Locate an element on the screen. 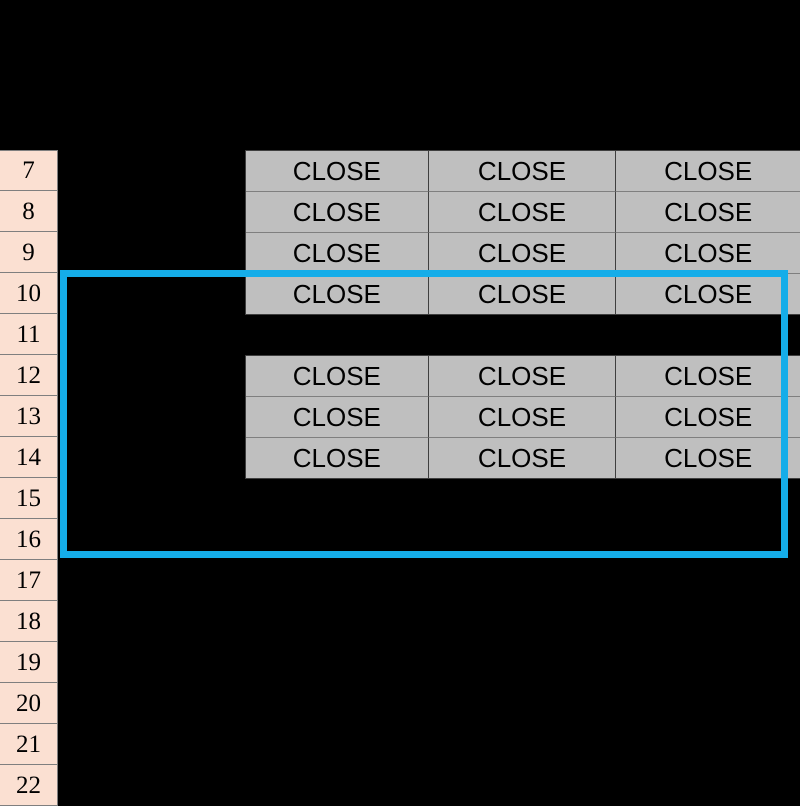 This screenshot has height=806, width=800. row-header-8: 8 is located at coordinates (29, 211).